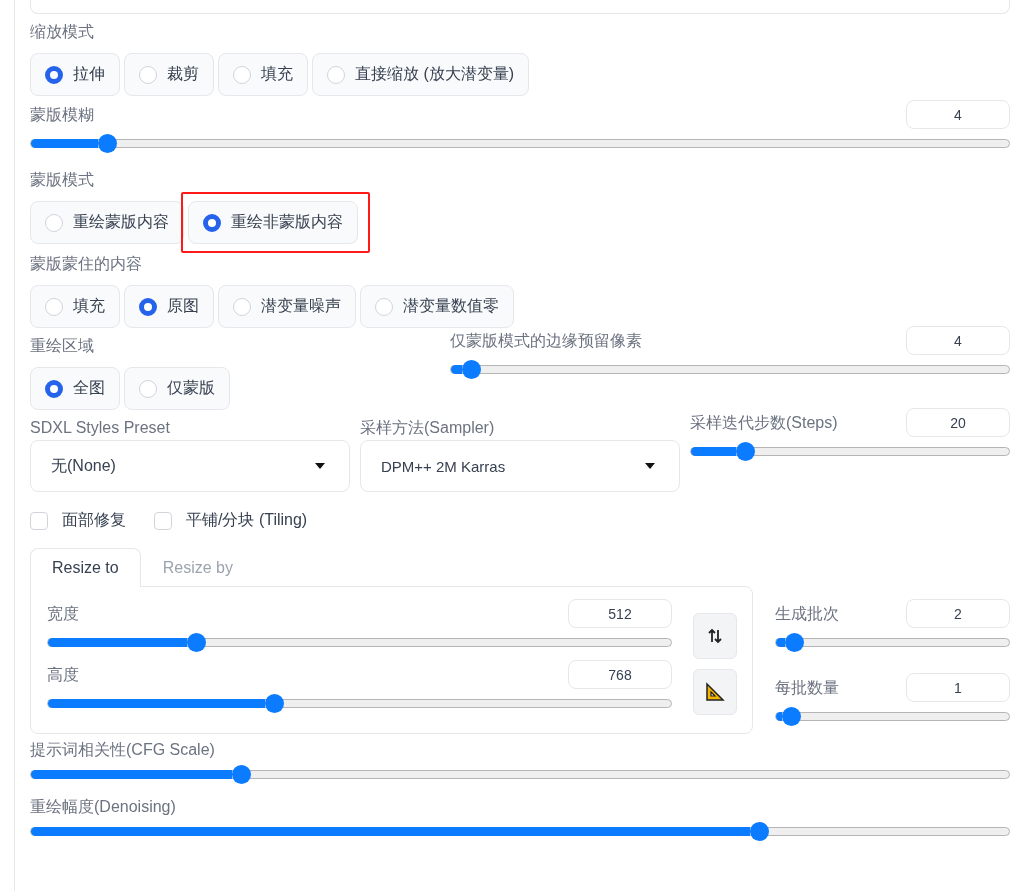 The image size is (1031, 891). I want to click on radio-option: 仅蒙版, so click(177, 388).